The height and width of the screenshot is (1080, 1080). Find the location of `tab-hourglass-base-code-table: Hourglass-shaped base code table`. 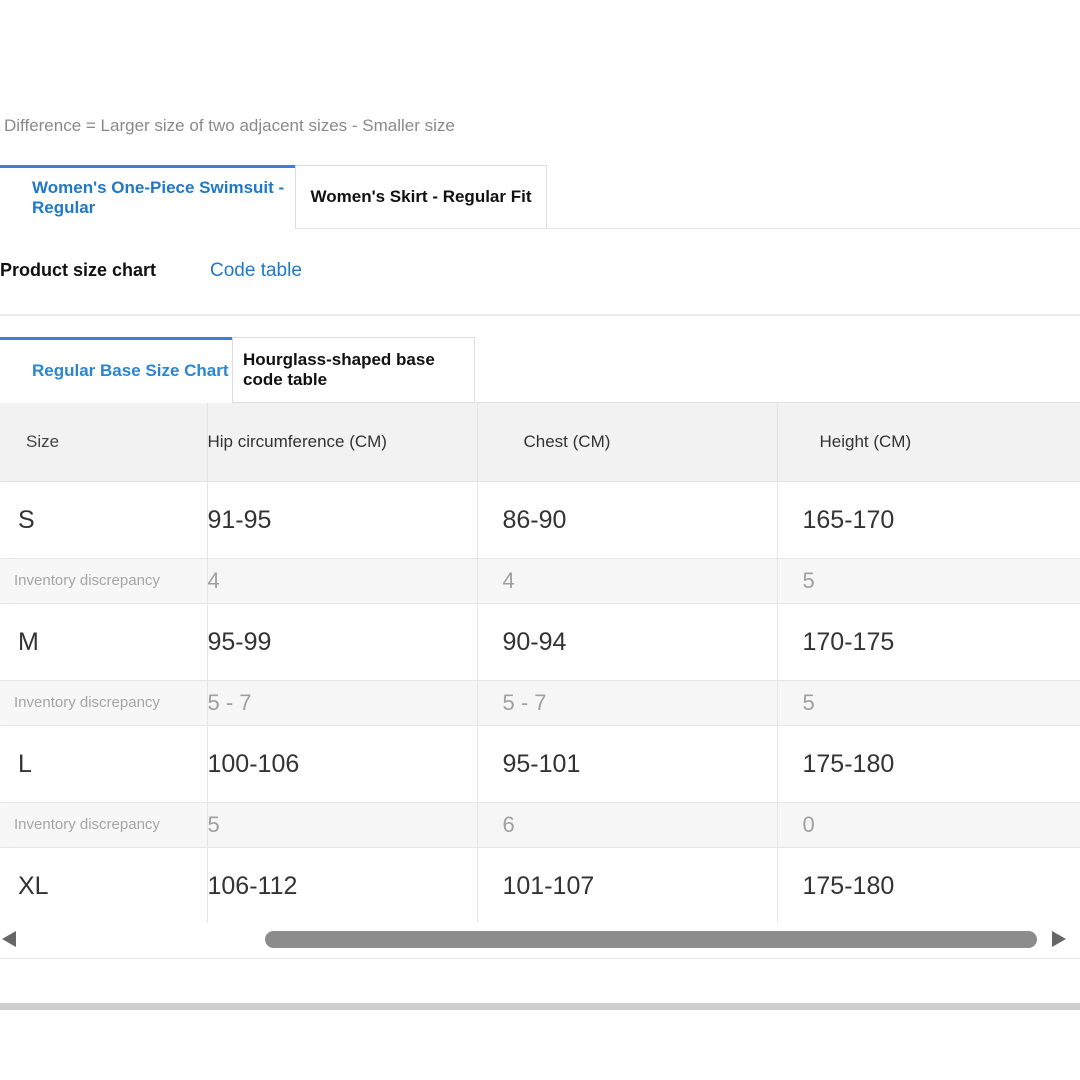

tab-hourglass-base-code-table: Hourglass-shaped base code table is located at coordinates (353, 370).